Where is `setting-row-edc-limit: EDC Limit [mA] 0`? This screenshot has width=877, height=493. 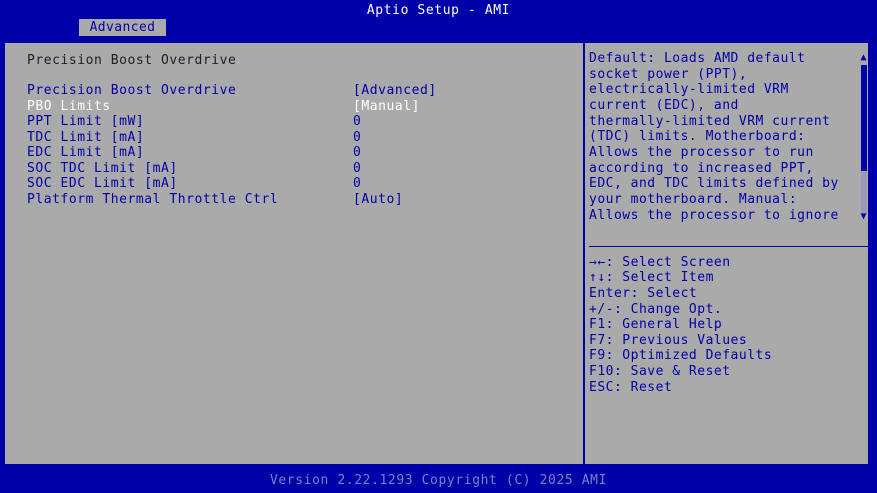 setting-row-edc-limit: EDC Limit [mA] 0 is located at coordinates (194, 153).